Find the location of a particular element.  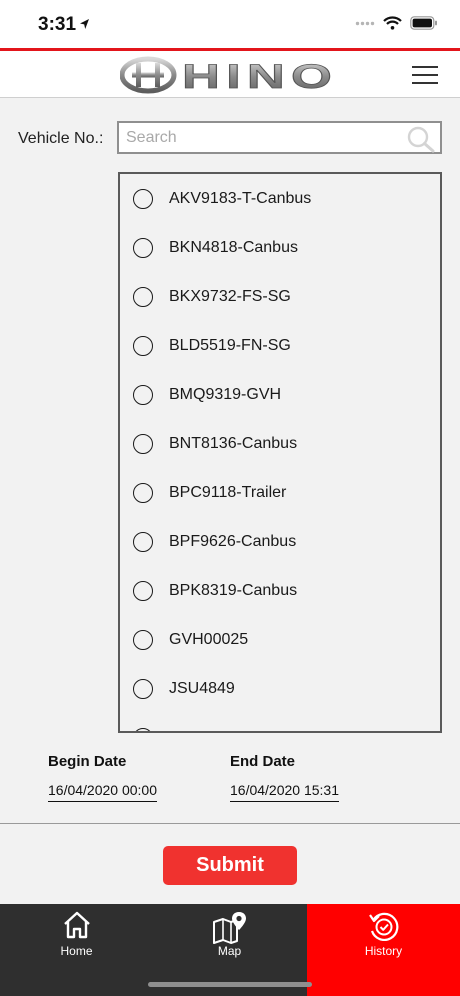

vehicle-option: BKN4818-Canbus is located at coordinates (280, 247).